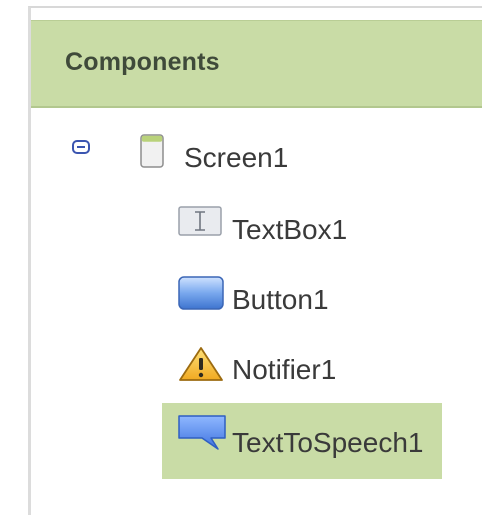  What do you see at coordinates (202, 432) in the screenshot?
I see `speech-bubble-icon` at bounding box center [202, 432].